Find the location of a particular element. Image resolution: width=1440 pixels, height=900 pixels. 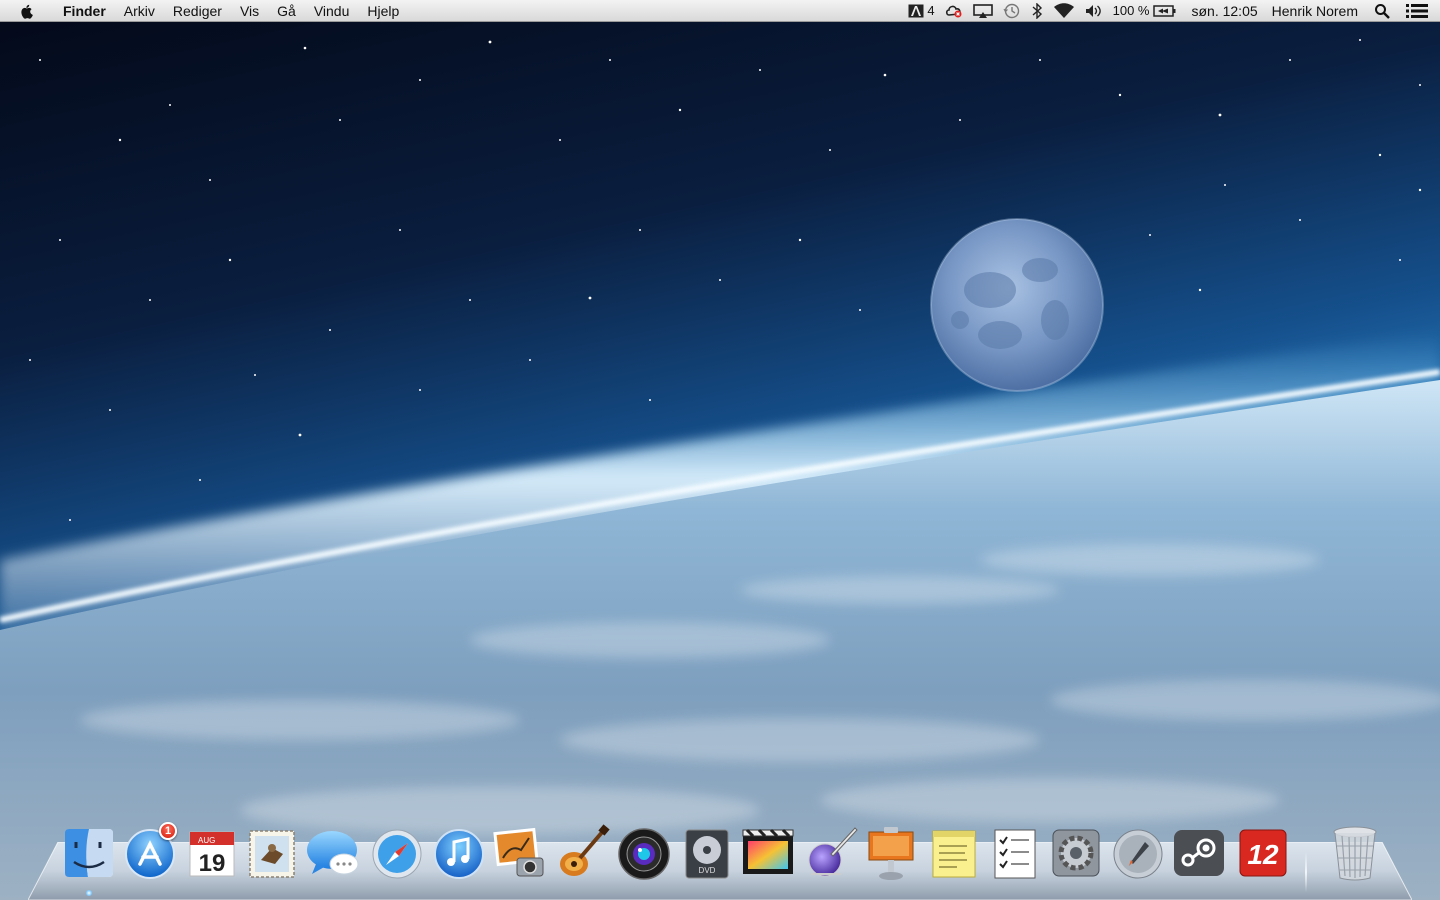

menu-ga: Gå is located at coordinates (286, 11).